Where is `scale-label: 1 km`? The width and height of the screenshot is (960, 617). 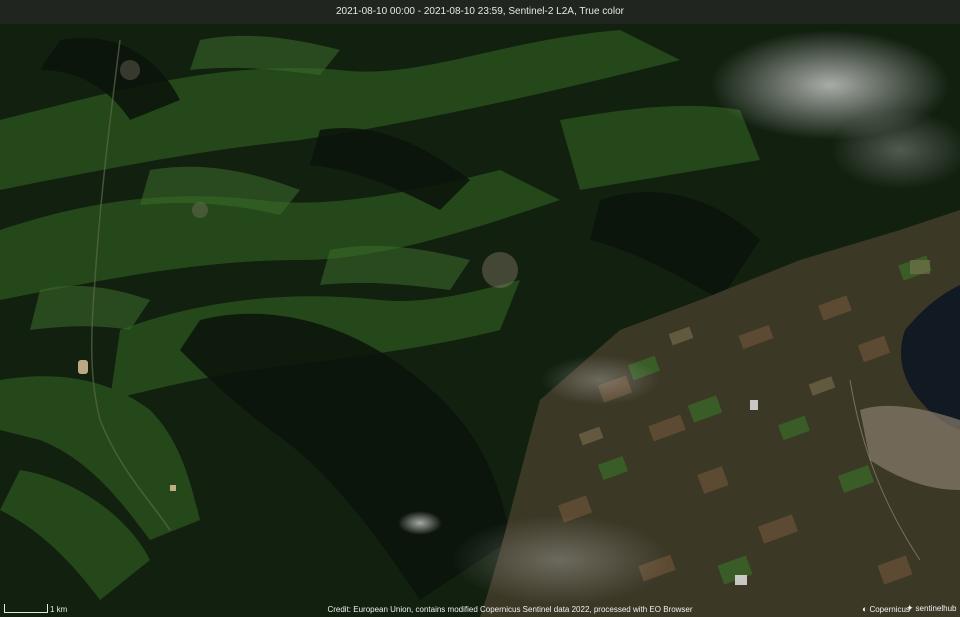
scale-label: 1 km is located at coordinates (59, 609).